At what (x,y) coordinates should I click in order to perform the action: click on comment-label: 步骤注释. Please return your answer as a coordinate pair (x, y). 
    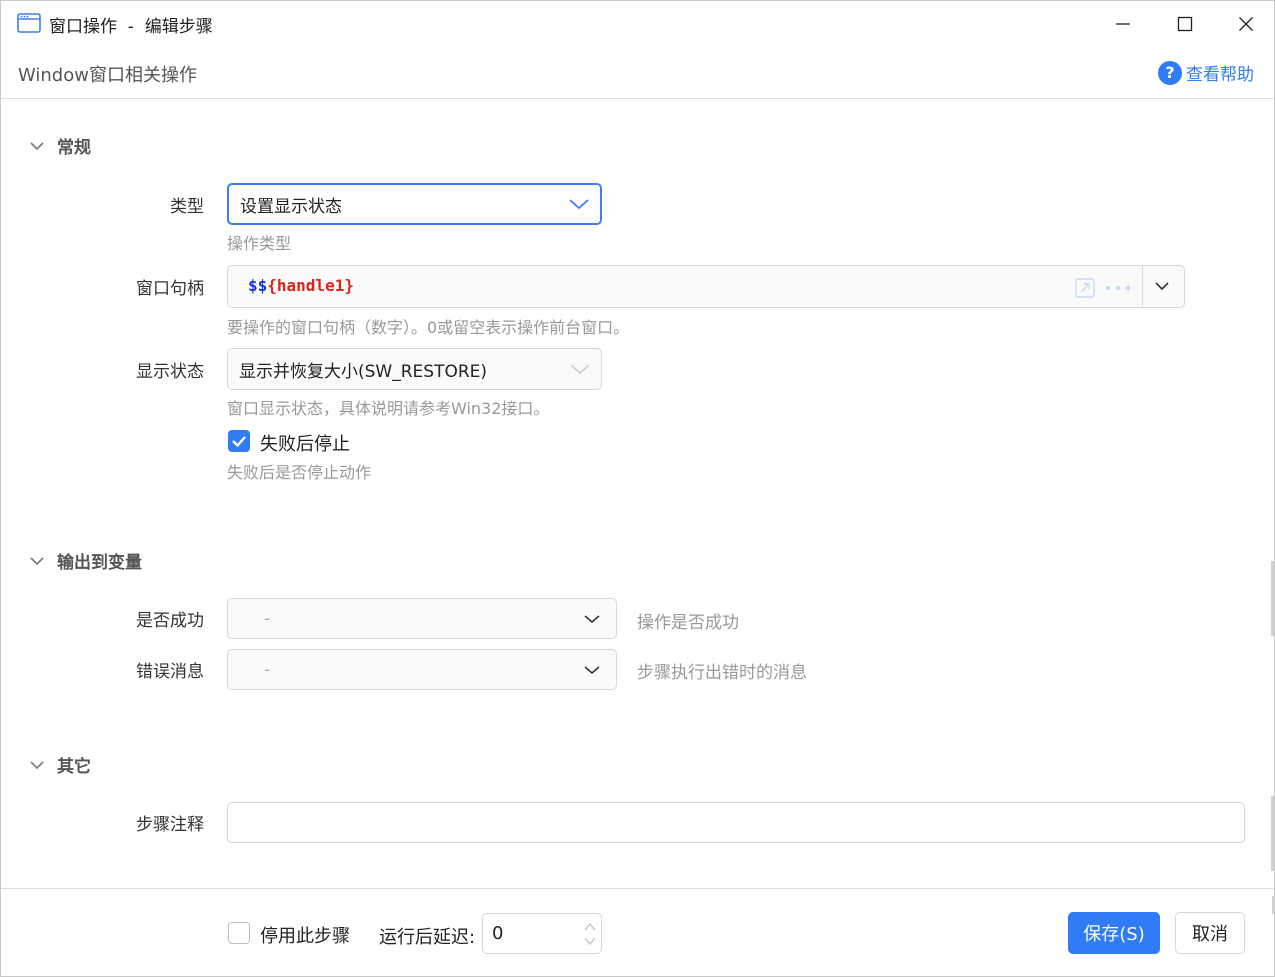
    Looking at the image, I should click on (170, 825).